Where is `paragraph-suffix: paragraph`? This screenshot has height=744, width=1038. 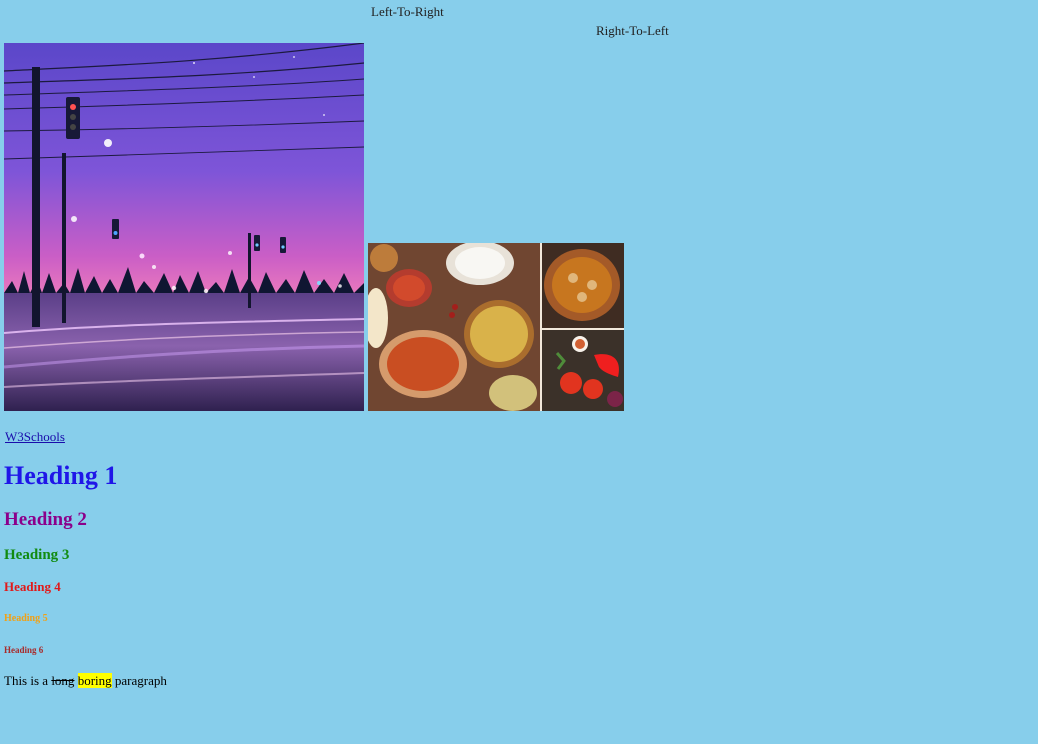
paragraph-suffix: paragraph is located at coordinates (139, 680).